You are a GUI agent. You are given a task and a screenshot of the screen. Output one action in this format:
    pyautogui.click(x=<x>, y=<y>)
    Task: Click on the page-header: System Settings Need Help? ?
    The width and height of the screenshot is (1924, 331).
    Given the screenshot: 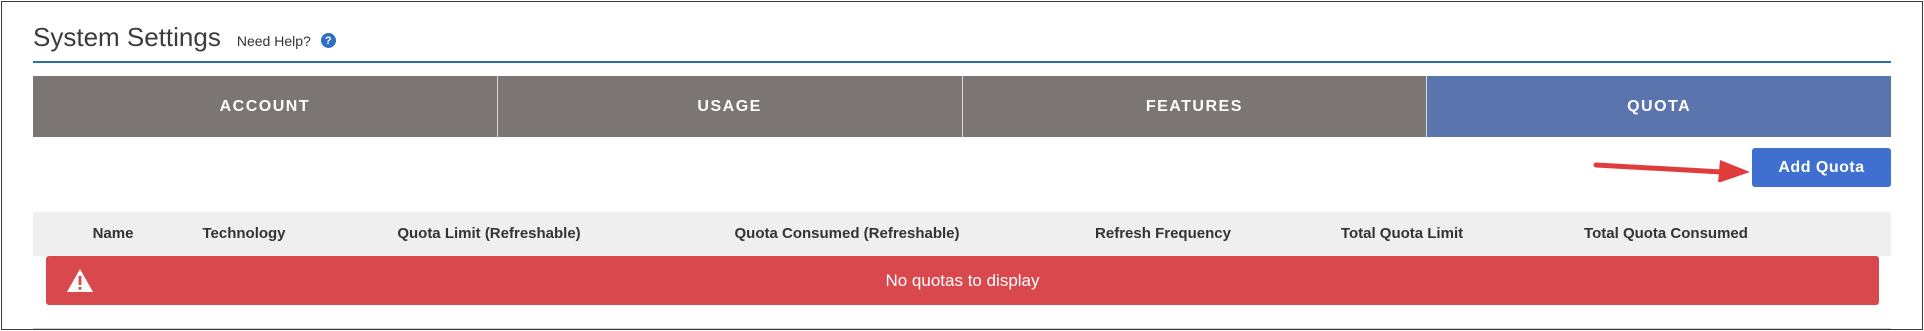 What is the action you would take?
    pyautogui.click(x=962, y=40)
    